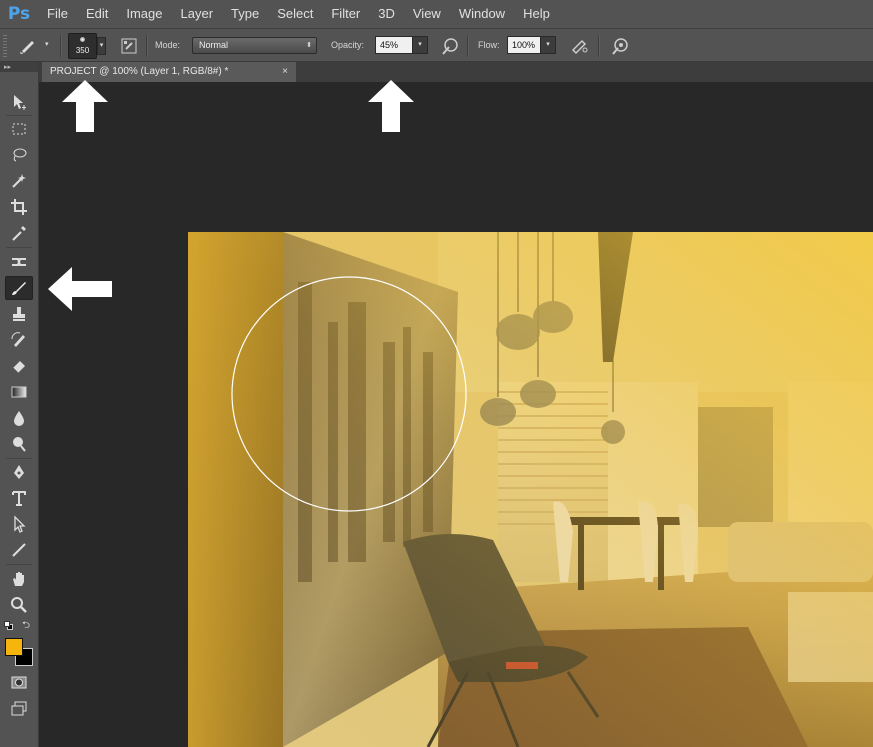  I want to click on dodge-icon, so click(19, 444).